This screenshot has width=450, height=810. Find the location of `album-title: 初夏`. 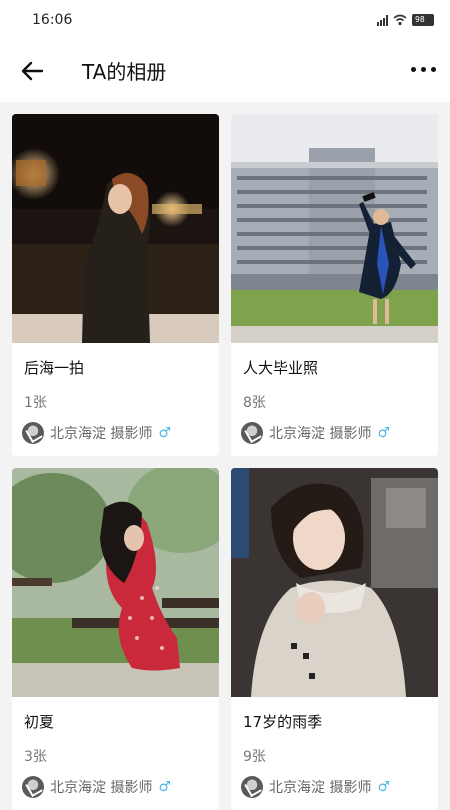

album-title: 初夏 is located at coordinates (39, 722).